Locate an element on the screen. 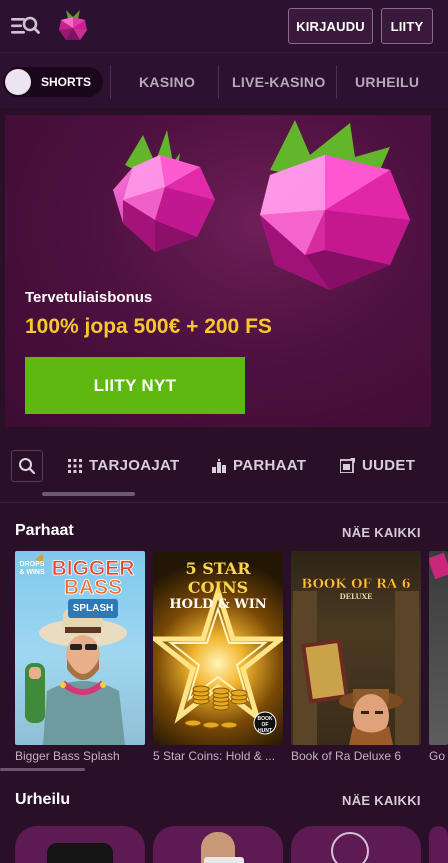  tab-providers: TARJOAJAT is located at coordinates (123, 465).